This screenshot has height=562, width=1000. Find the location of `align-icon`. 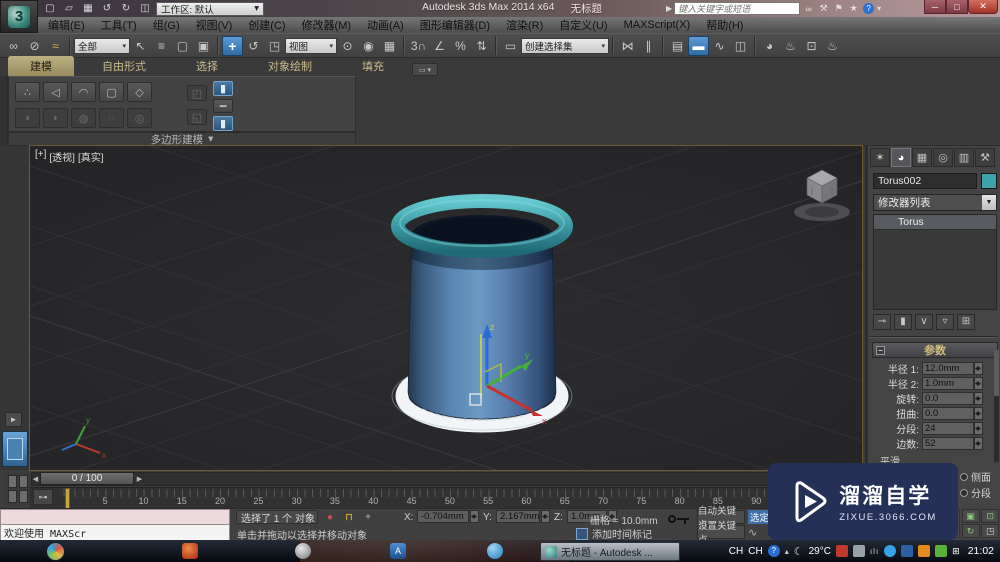

align-icon is located at coordinates (648, 46).